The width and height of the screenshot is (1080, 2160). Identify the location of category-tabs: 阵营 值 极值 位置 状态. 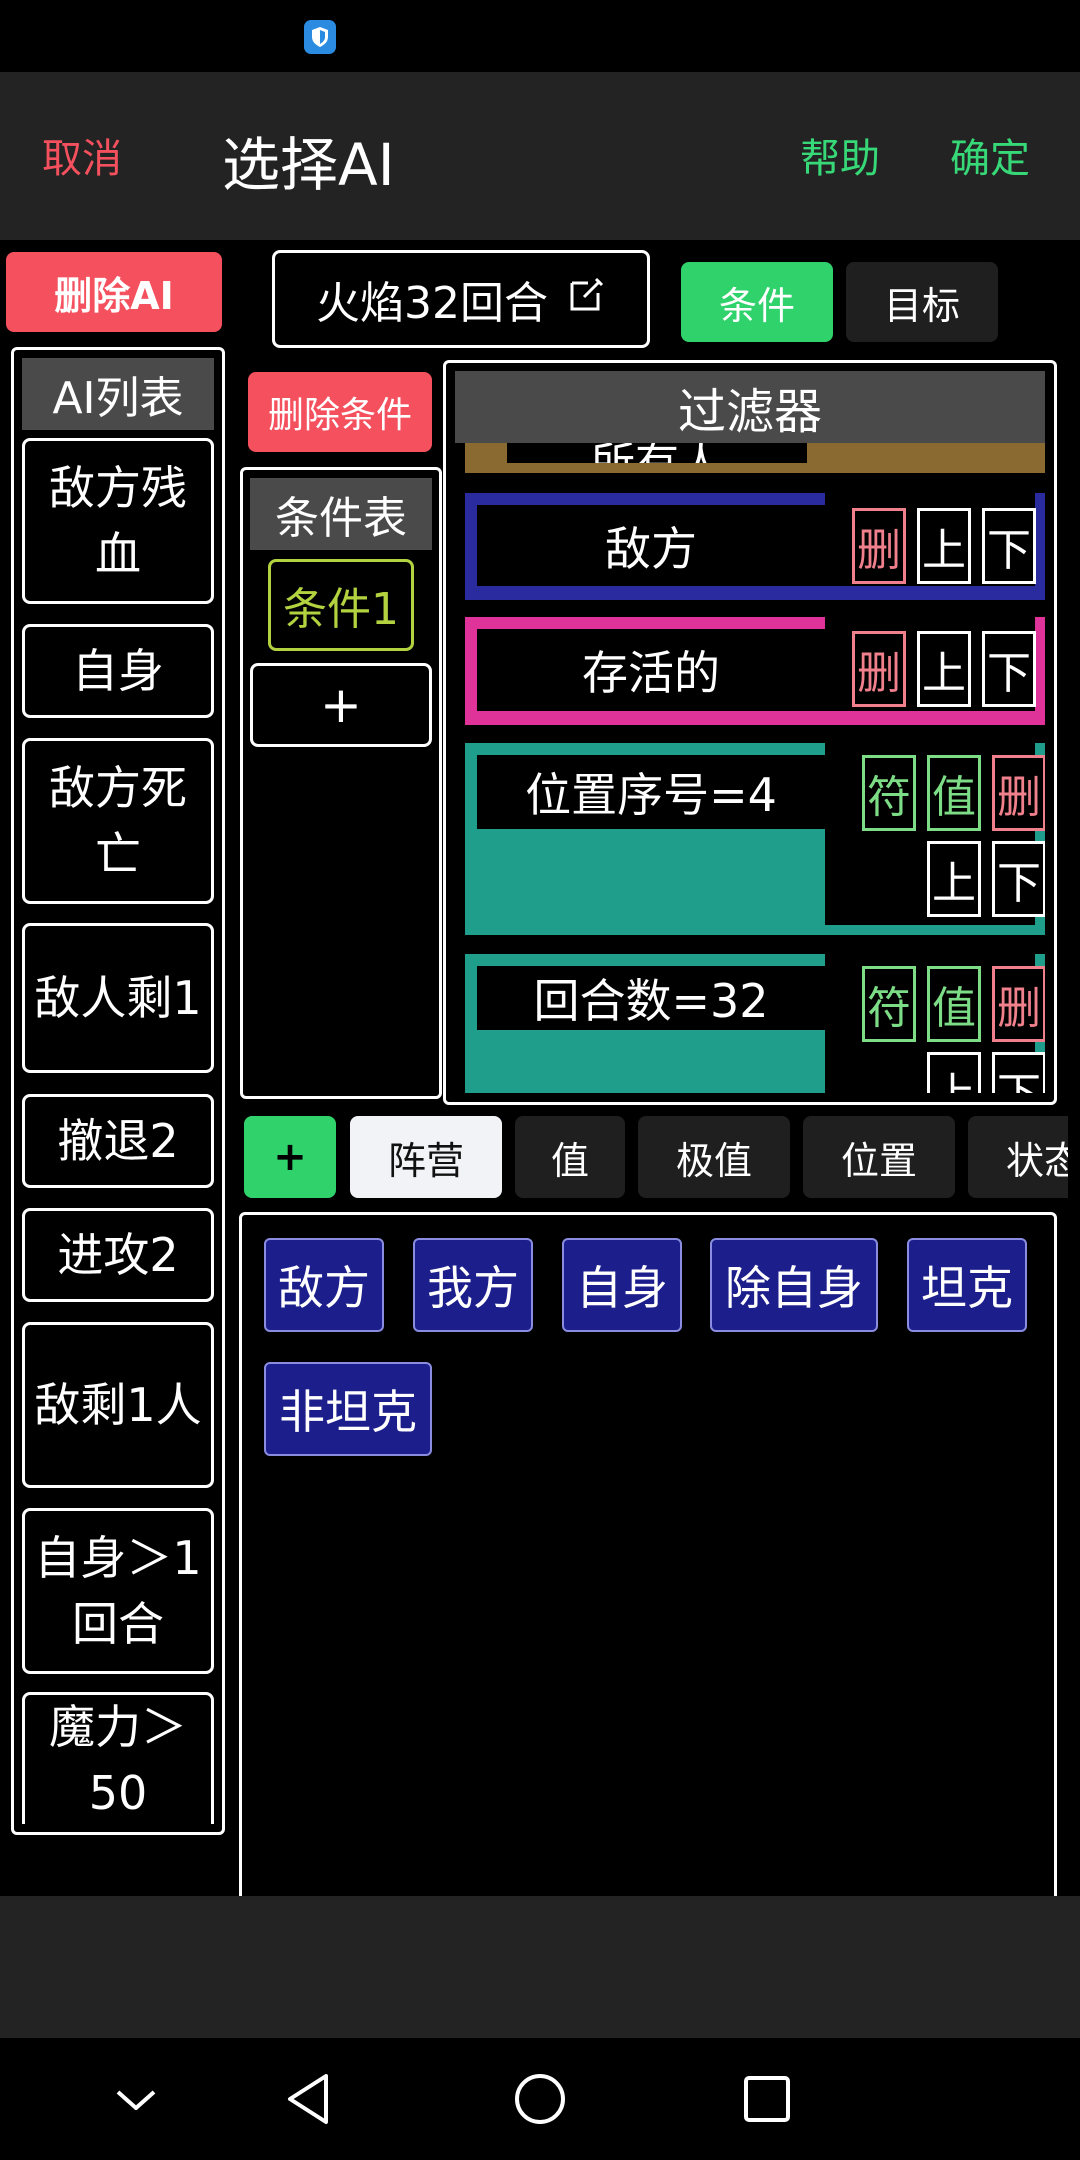
(709, 1158).